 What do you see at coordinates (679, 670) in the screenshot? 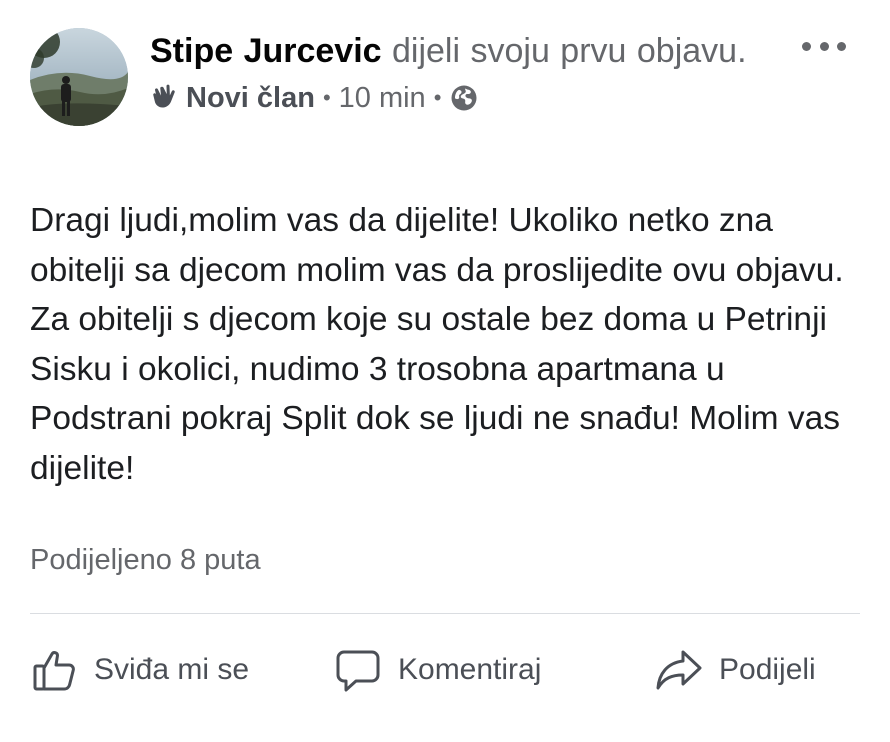
I see `share-arrow-icon` at bounding box center [679, 670].